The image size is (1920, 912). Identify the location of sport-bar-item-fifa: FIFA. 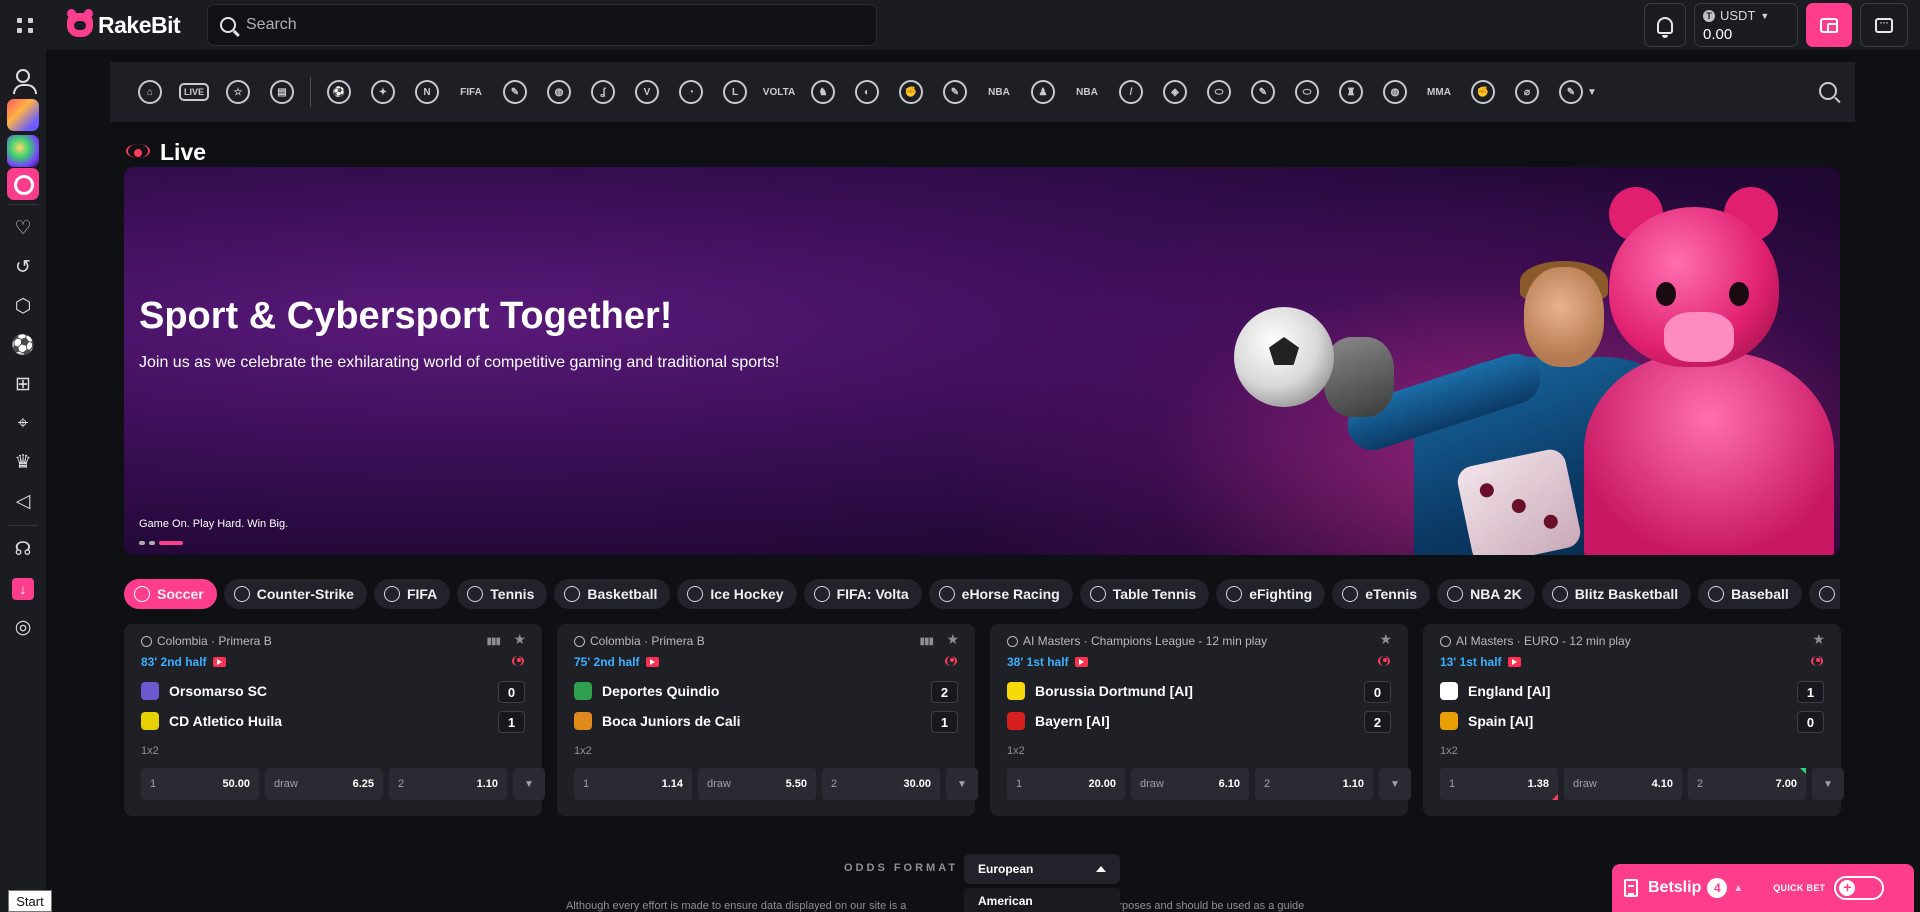
(471, 92).